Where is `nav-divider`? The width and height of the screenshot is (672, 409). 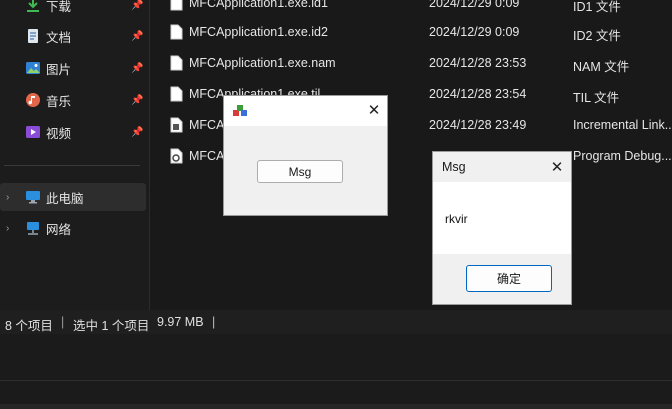 nav-divider is located at coordinates (72, 165).